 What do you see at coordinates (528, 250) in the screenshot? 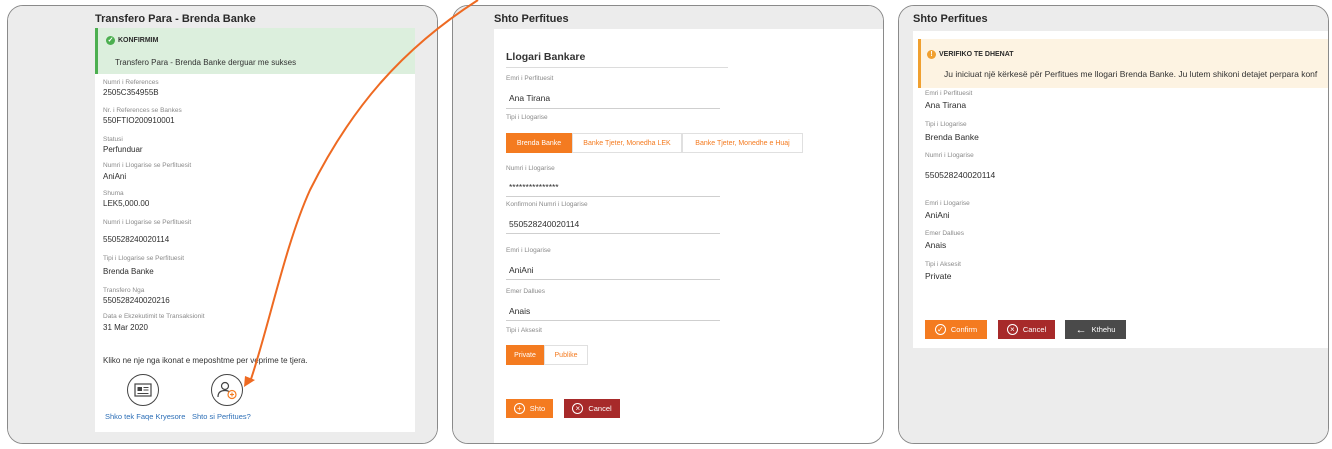
I see `account-name-label: Emri i Llogarise` at bounding box center [528, 250].